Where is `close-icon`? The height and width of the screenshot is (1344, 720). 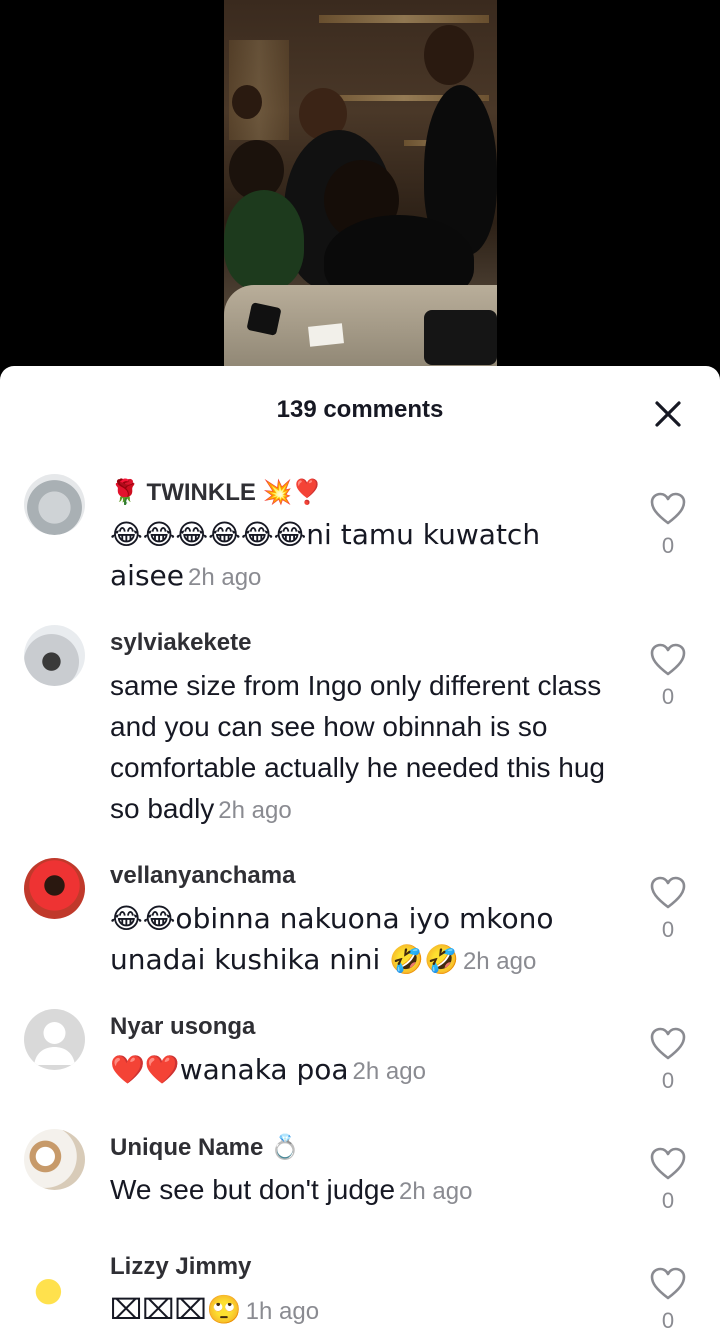 close-icon is located at coordinates (668, 414).